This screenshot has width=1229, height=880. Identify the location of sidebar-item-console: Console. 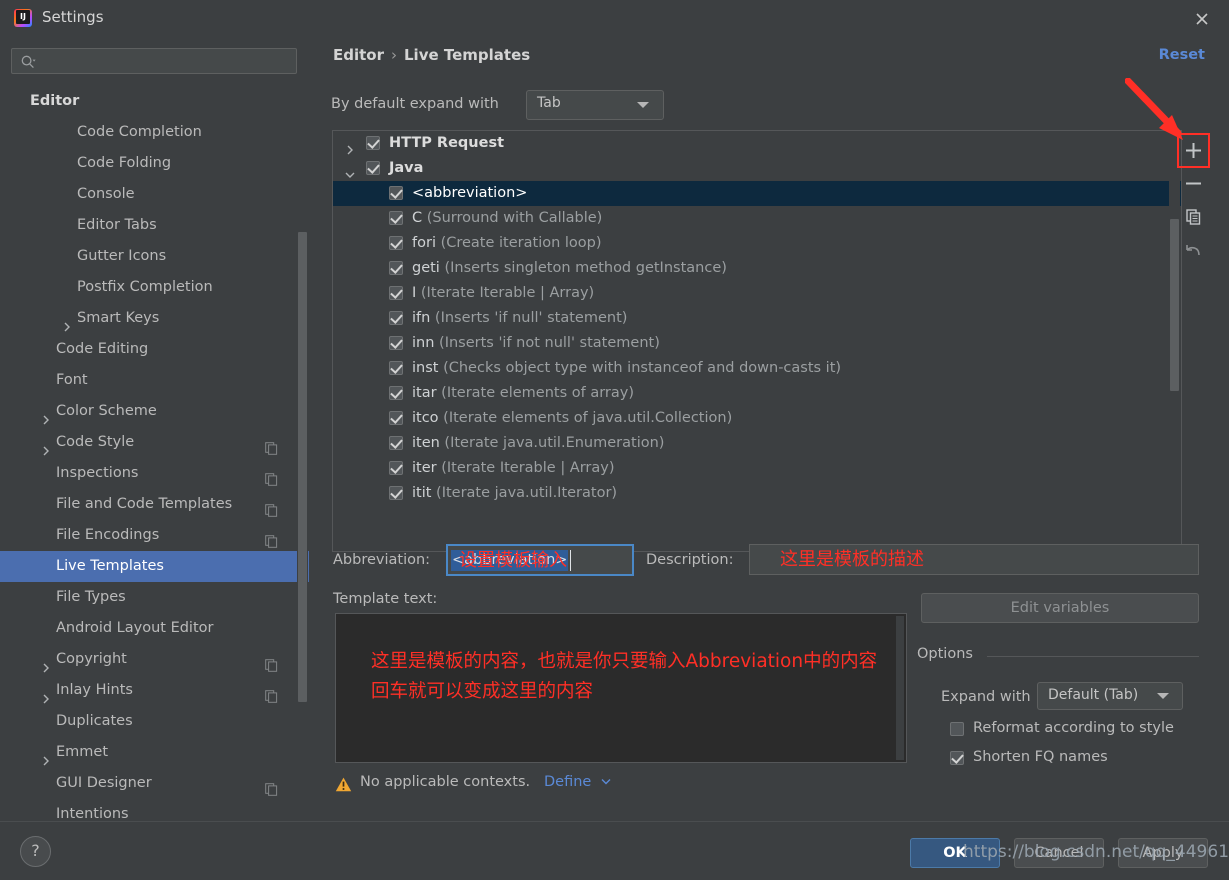
(154, 194).